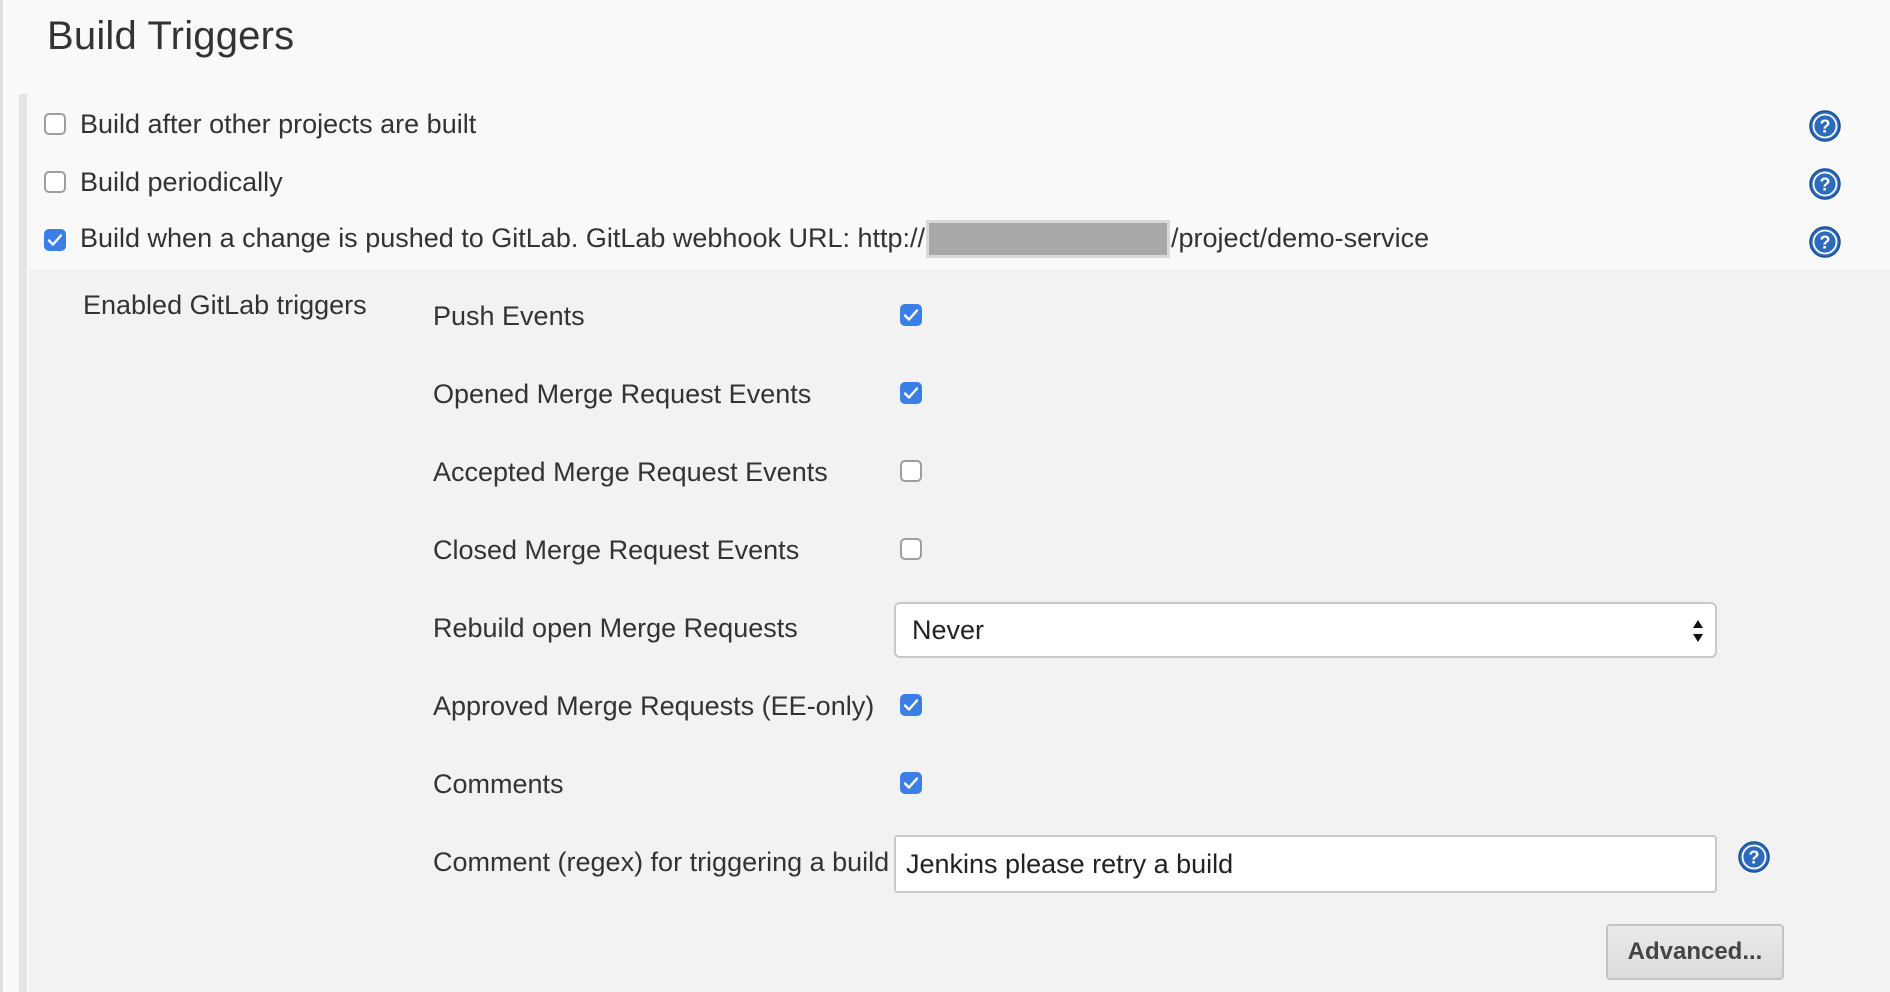  I want to click on opened-merge-request-events-label: Opened Merge Request Events, so click(622, 394).